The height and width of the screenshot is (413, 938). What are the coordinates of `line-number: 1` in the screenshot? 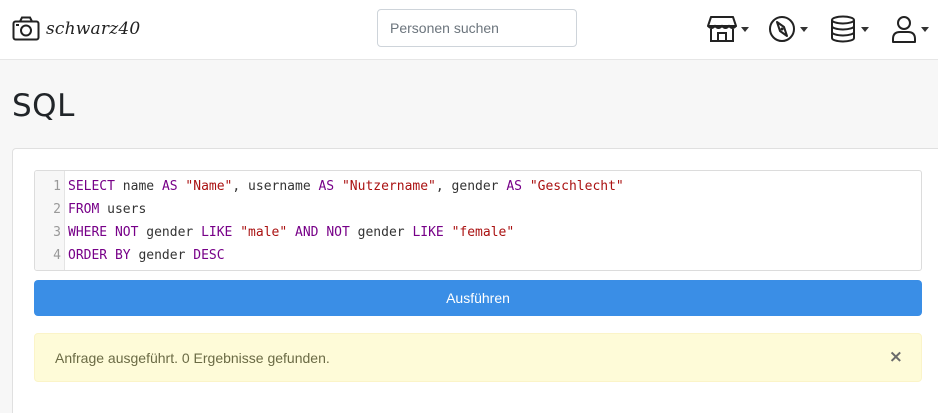 It's located at (57, 186).